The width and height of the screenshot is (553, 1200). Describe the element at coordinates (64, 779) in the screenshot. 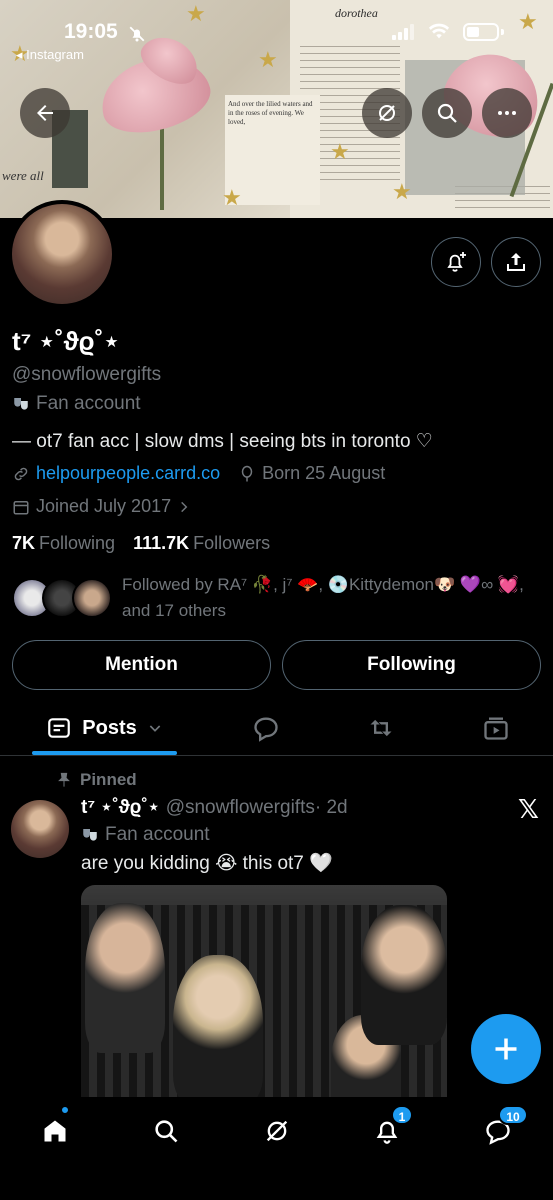

I see `pin-icon` at that location.